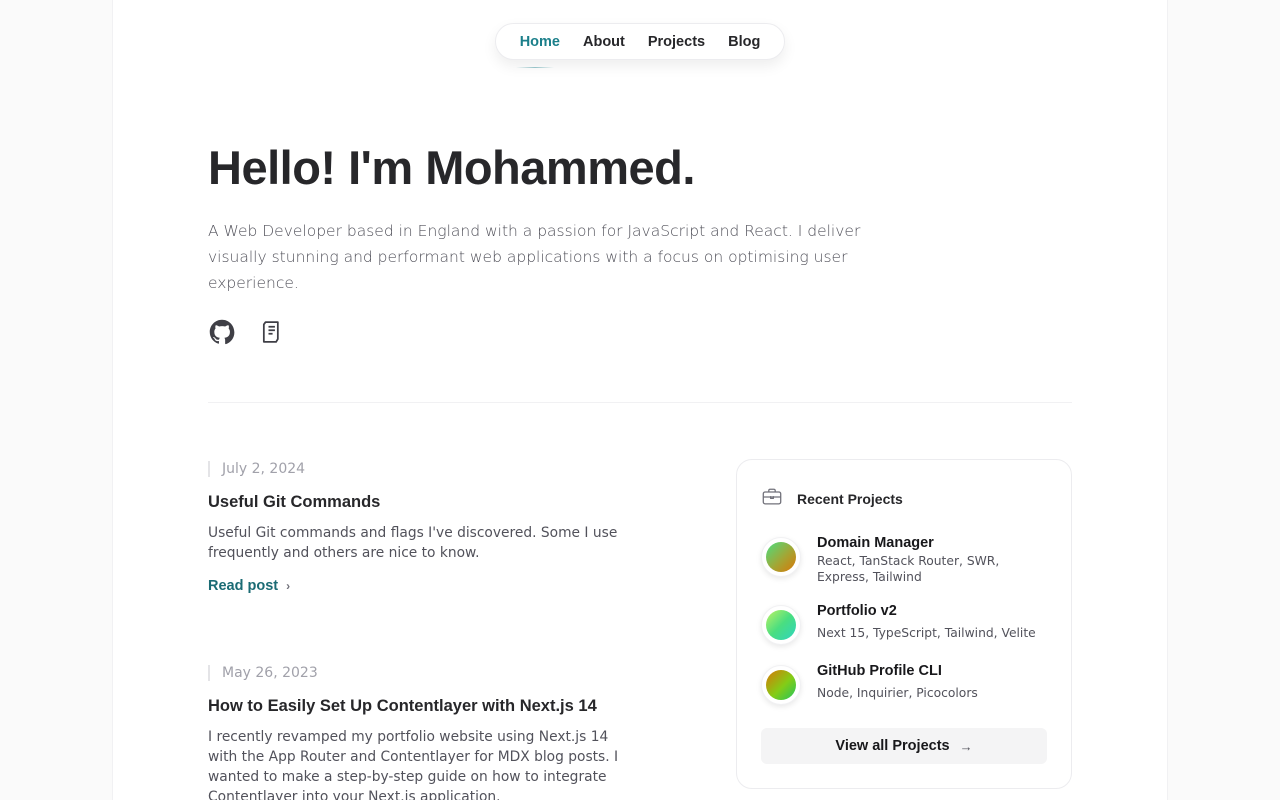 Image resolution: width=1280 pixels, height=800 pixels. What do you see at coordinates (875, 543) in the screenshot?
I see `project-name: Domain Manager` at bounding box center [875, 543].